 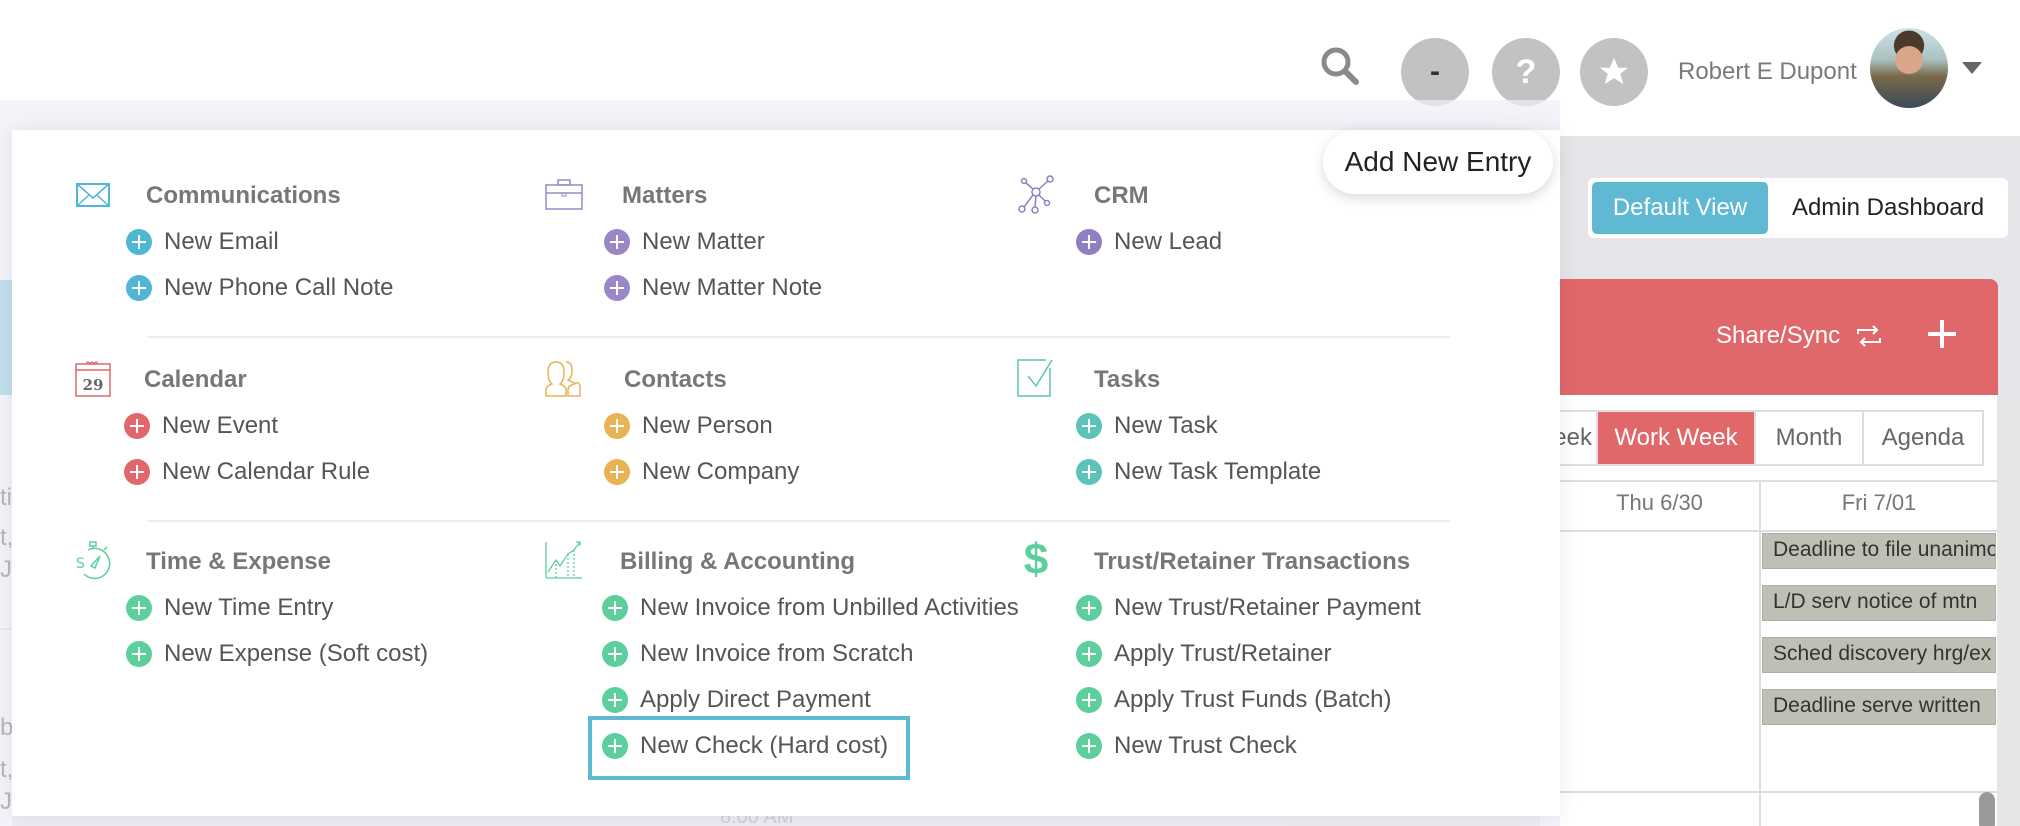 I want to click on default-view-button: Default View, so click(x=1680, y=208).